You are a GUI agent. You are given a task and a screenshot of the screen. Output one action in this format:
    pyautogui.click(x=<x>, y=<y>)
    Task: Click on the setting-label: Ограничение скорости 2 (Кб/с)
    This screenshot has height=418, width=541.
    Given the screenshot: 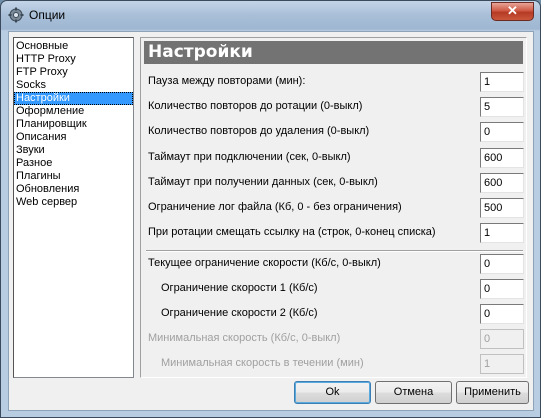 What is the action you would take?
    pyautogui.click(x=239, y=313)
    